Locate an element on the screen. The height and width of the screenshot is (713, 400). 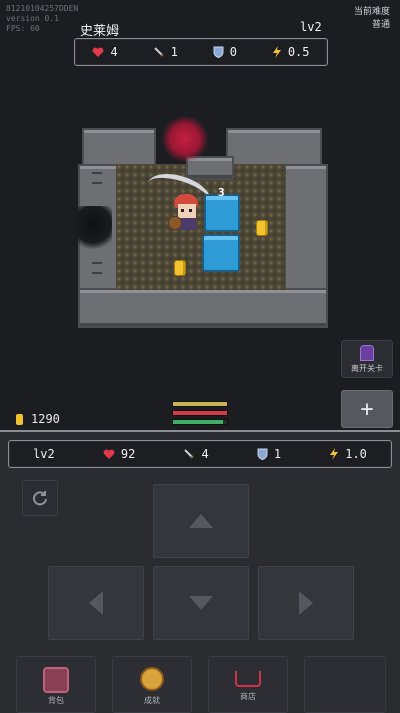
enemy-name: 史莱姆 is located at coordinates (100, 31).